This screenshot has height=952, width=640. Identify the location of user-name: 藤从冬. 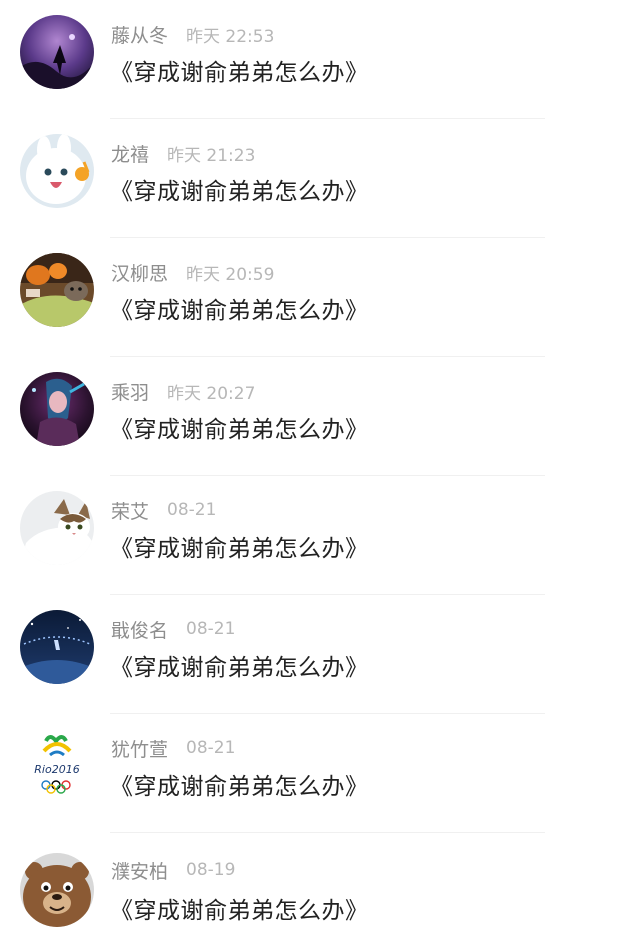
(139, 34).